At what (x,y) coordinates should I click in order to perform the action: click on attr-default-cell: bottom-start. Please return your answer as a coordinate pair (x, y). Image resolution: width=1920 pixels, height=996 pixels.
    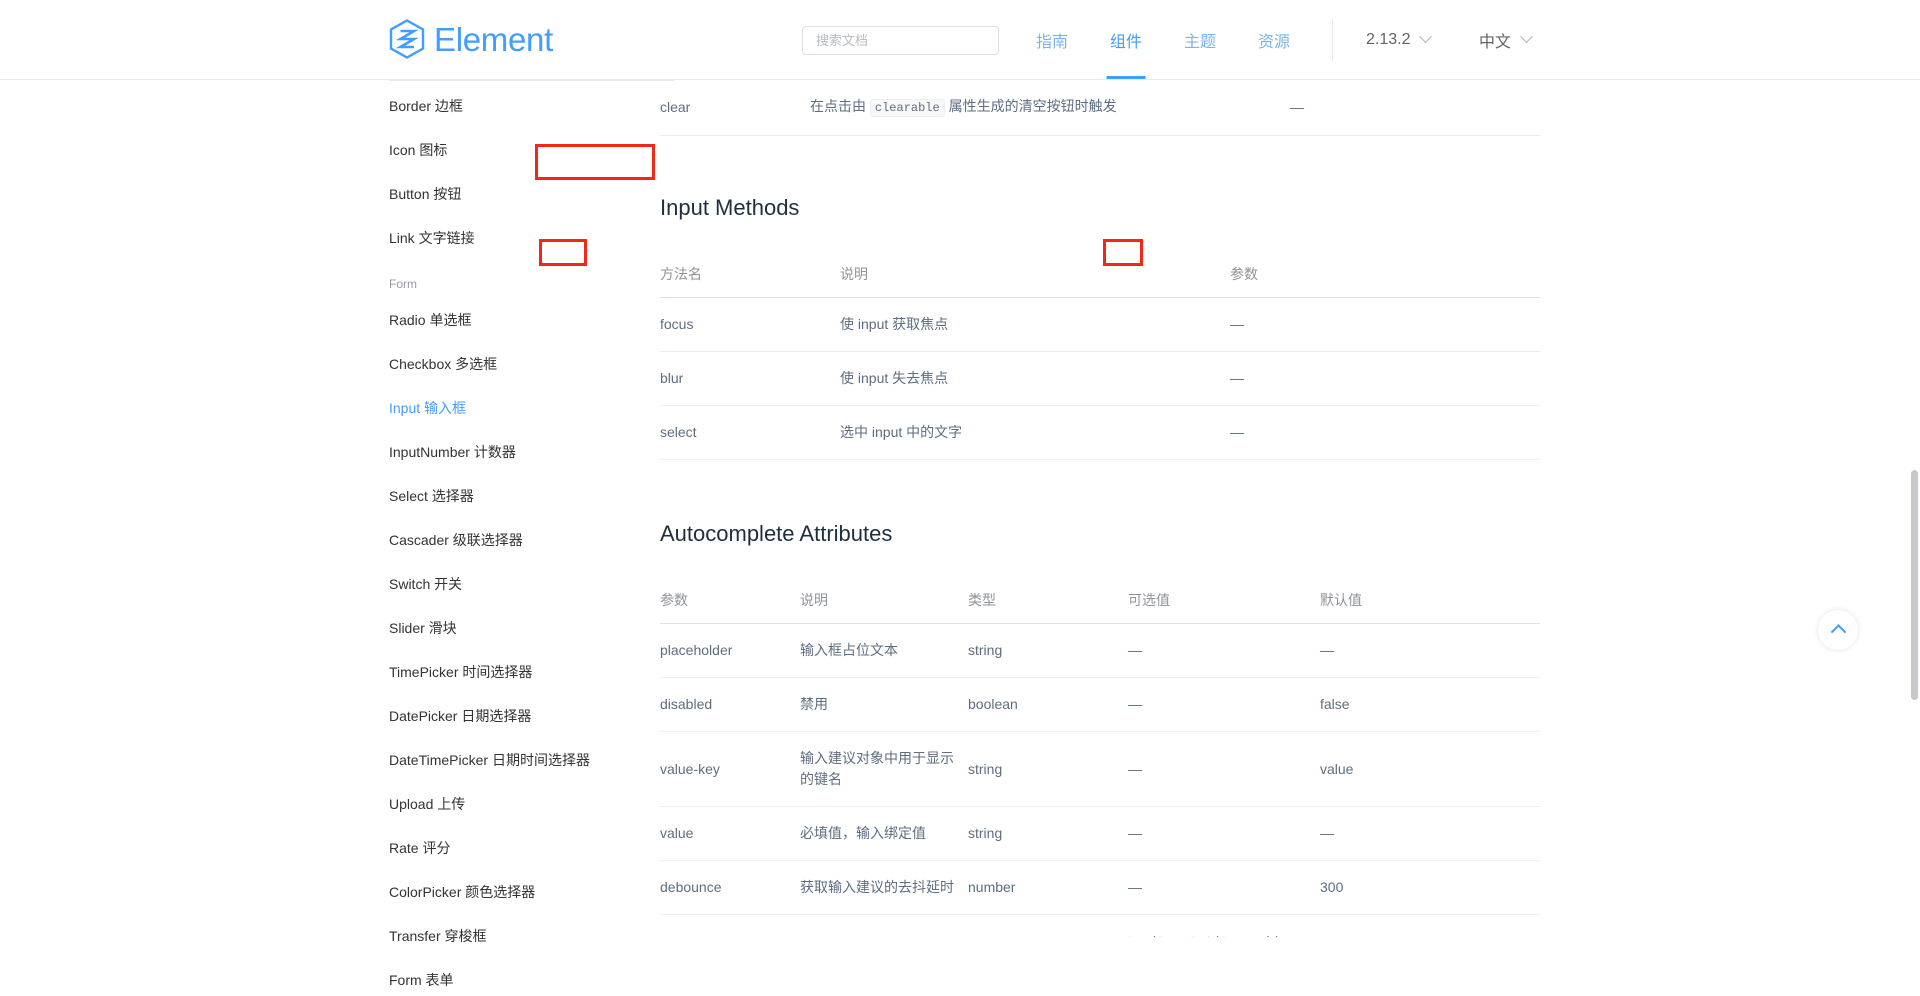
    Looking at the image, I should click on (1430, 925).